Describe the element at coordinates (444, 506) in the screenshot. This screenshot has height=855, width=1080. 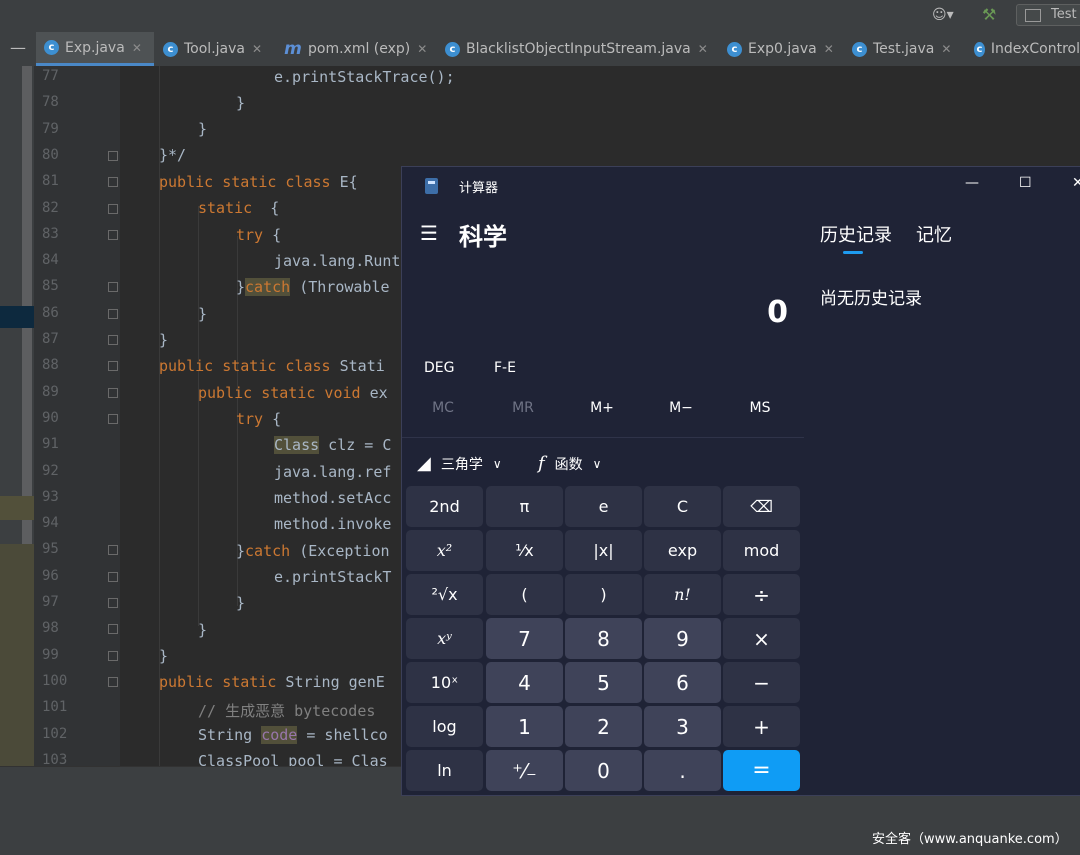
I see `second-function-button: 2nd` at that location.